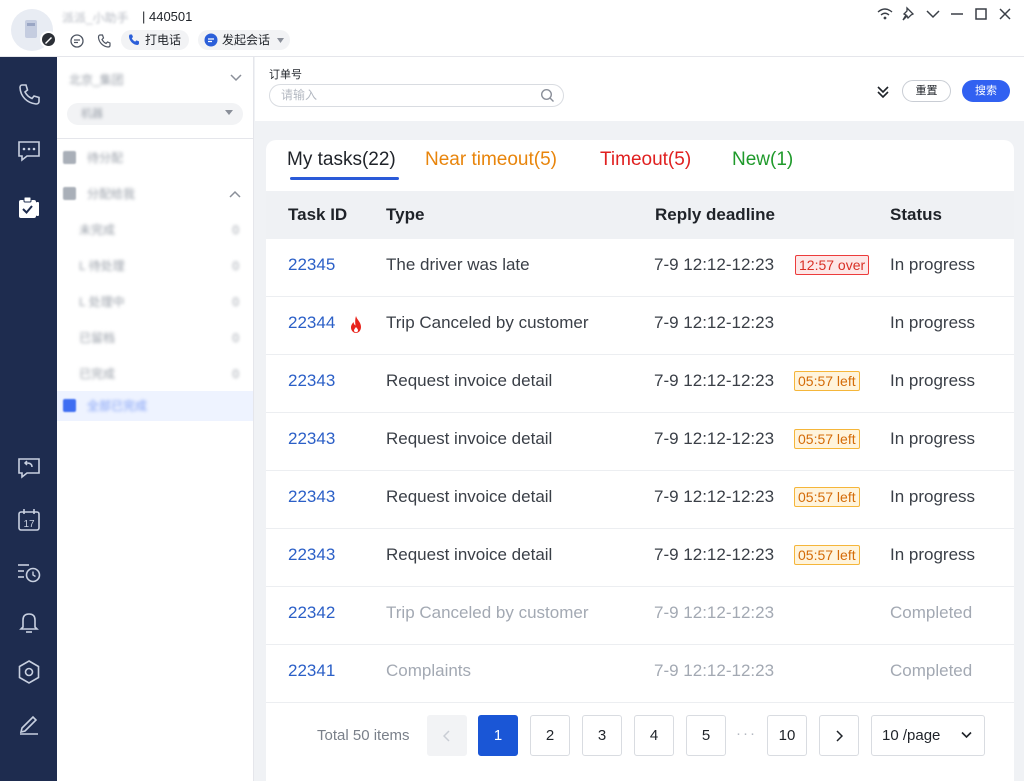  Describe the element at coordinates (363, 735) in the screenshot. I see `pagination-total: Total 50 items` at that location.